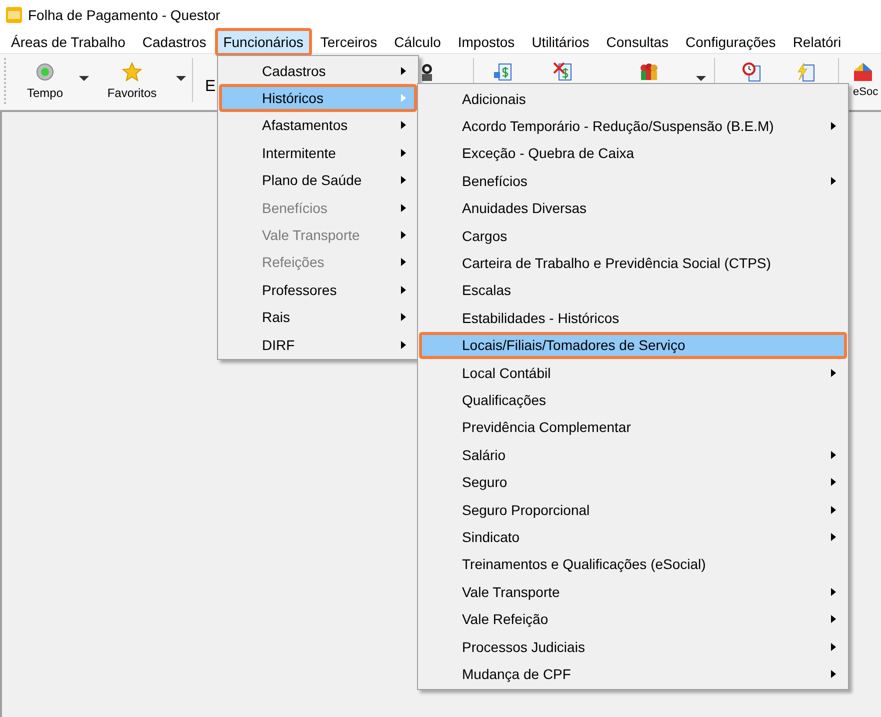  What do you see at coordinates (633, 372) in the screenshot?
I see `menu-item: Local Contábil` at bounding box center [633, 372].